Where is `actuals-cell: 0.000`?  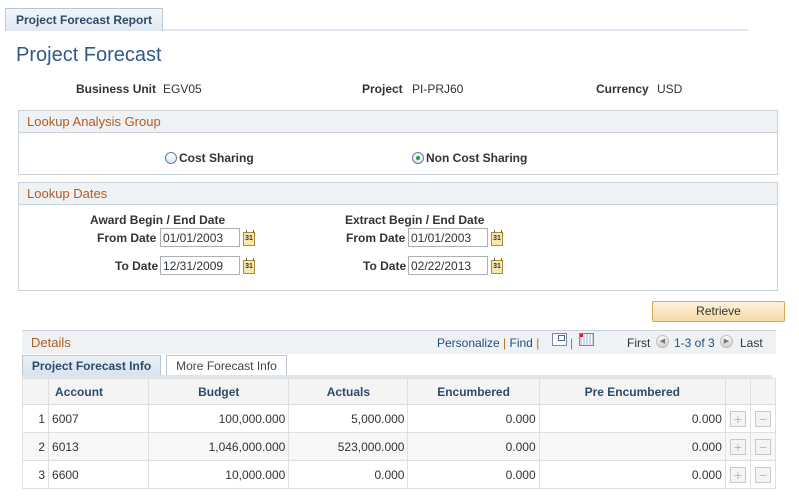 actuals-cell: 0.000 is located at coordinates (348, 474).